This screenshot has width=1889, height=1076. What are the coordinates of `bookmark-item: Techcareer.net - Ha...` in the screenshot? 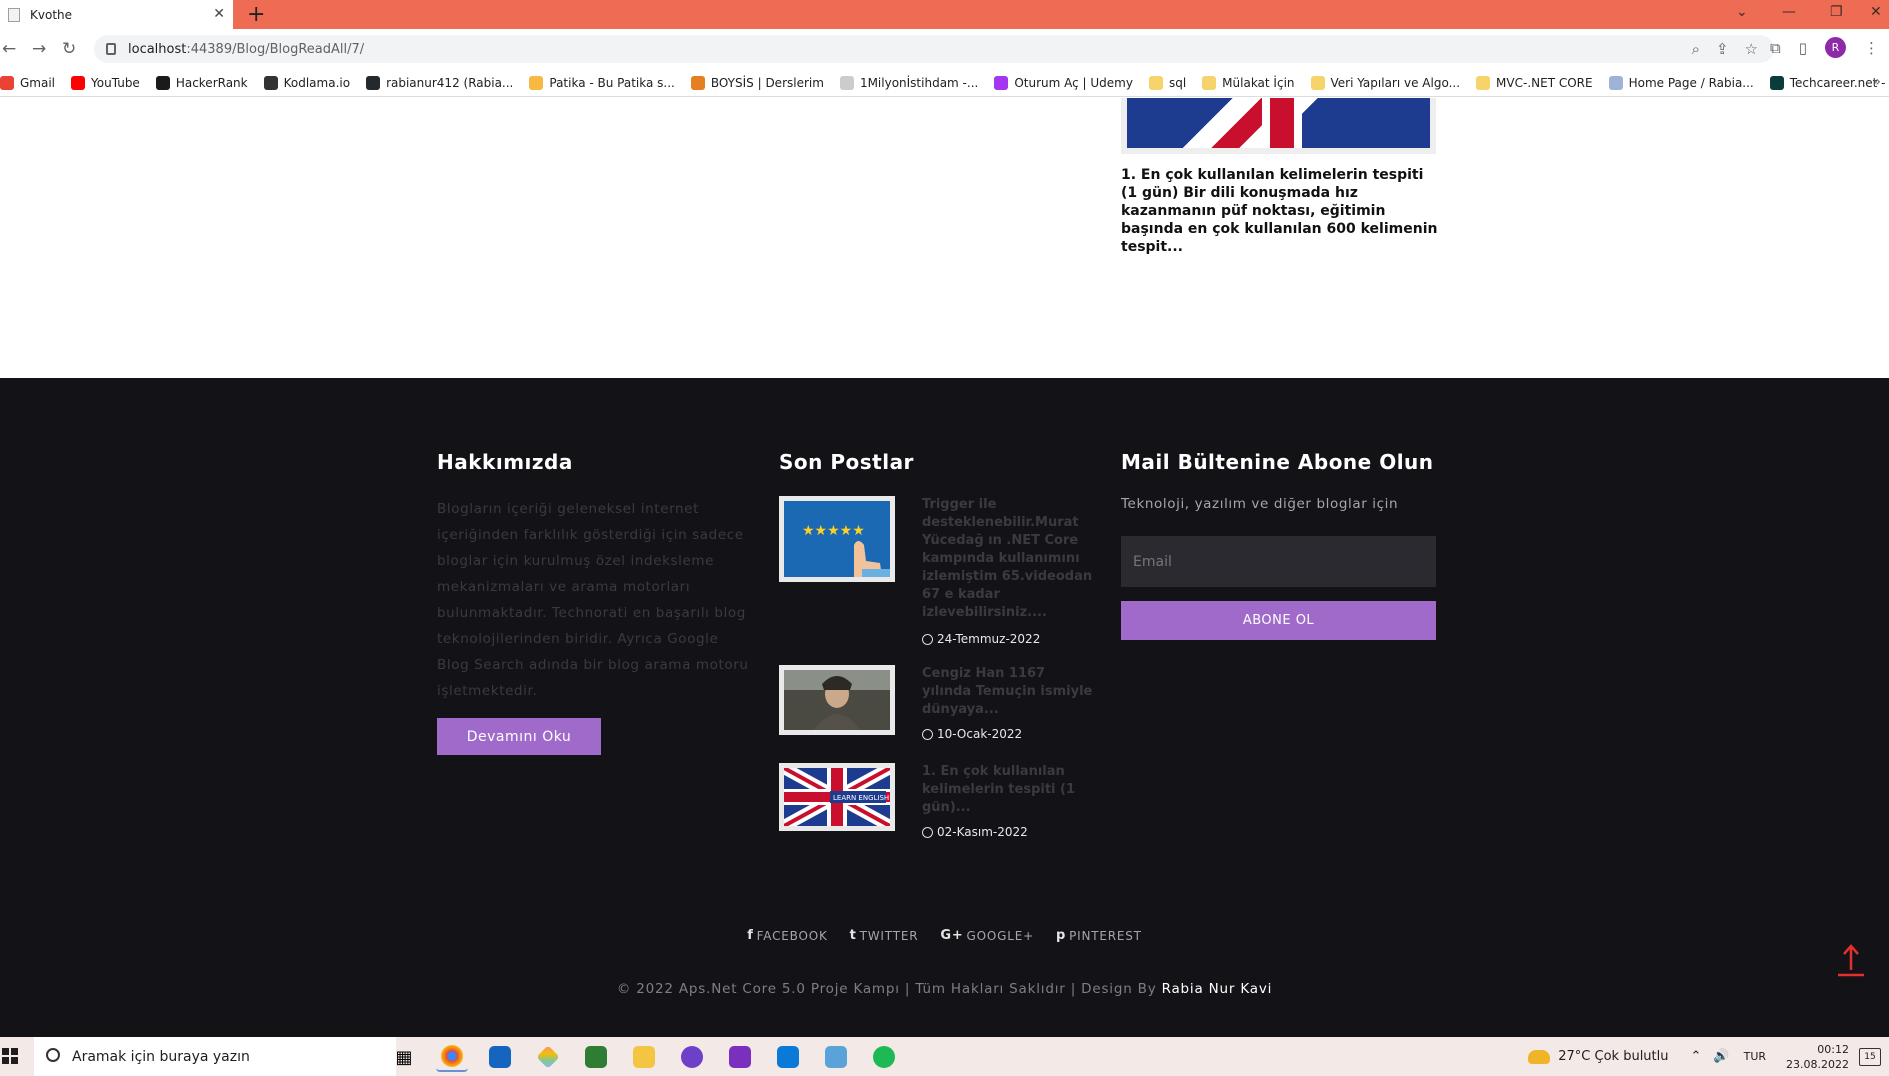 It's located at (1829, 82).